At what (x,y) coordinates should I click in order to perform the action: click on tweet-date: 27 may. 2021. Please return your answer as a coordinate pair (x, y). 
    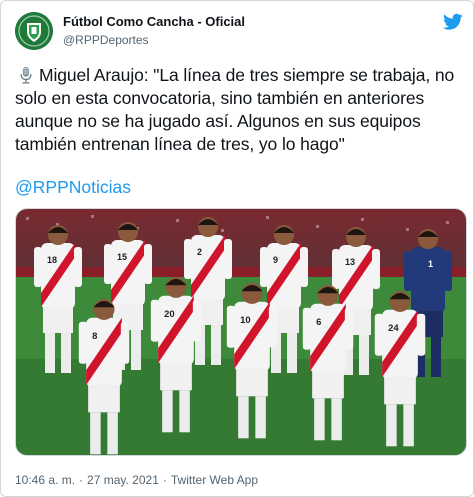
    Looking at the image, I should click on (123, 480).